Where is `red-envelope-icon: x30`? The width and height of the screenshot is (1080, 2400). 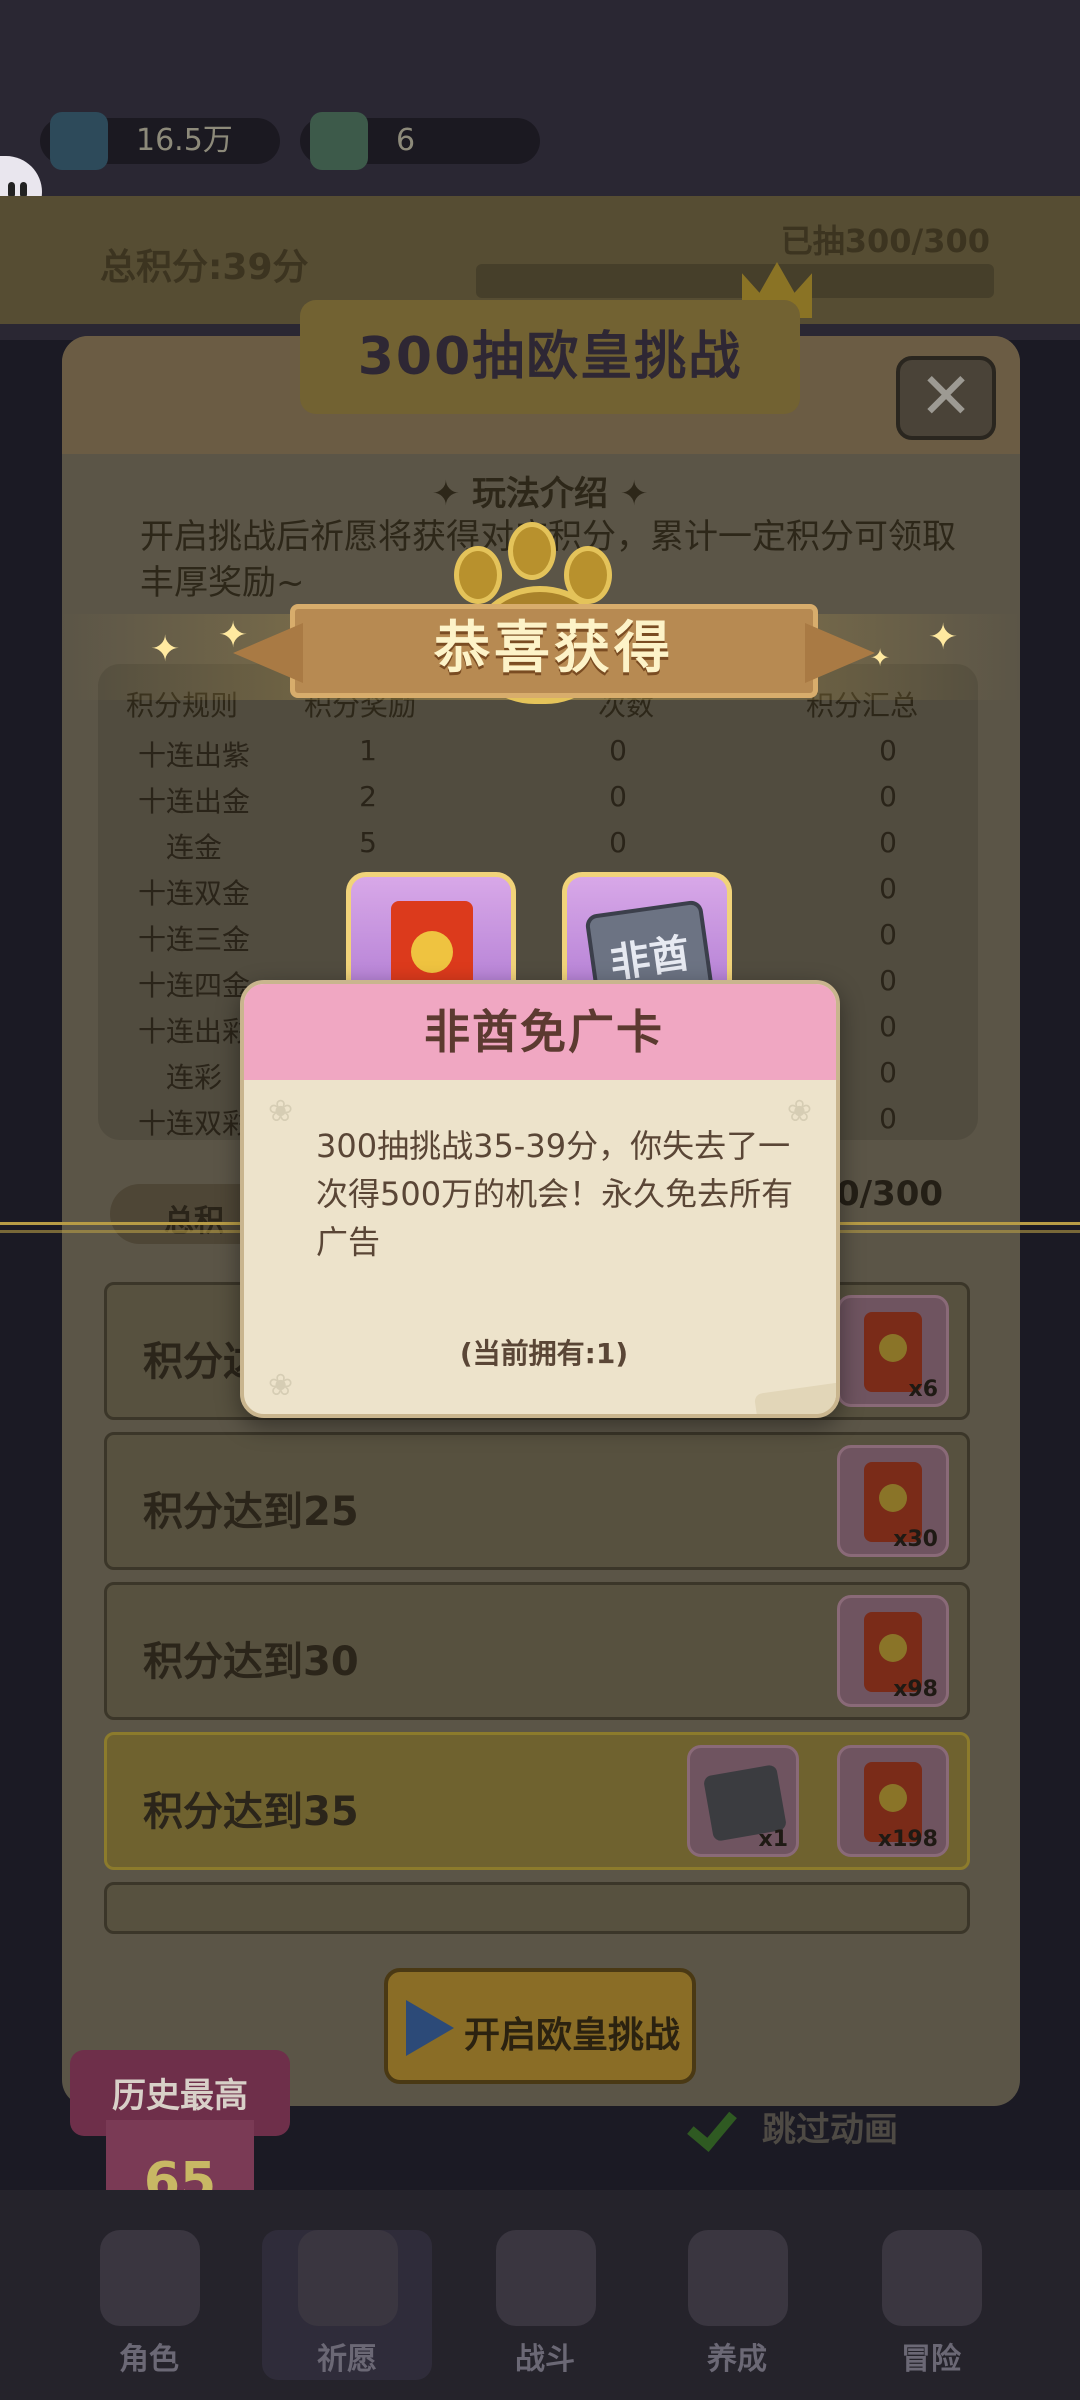
red-envelope-icon: x30 is located at coordinates (893, 1501).